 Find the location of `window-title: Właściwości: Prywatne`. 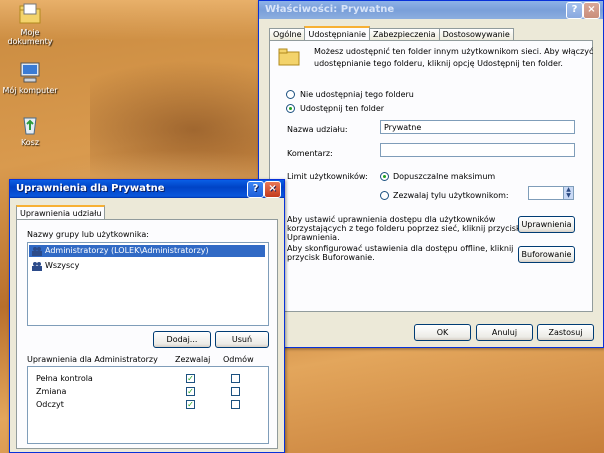

window-title: Właściwości: Prywatne is located at coordinates (330, 9).